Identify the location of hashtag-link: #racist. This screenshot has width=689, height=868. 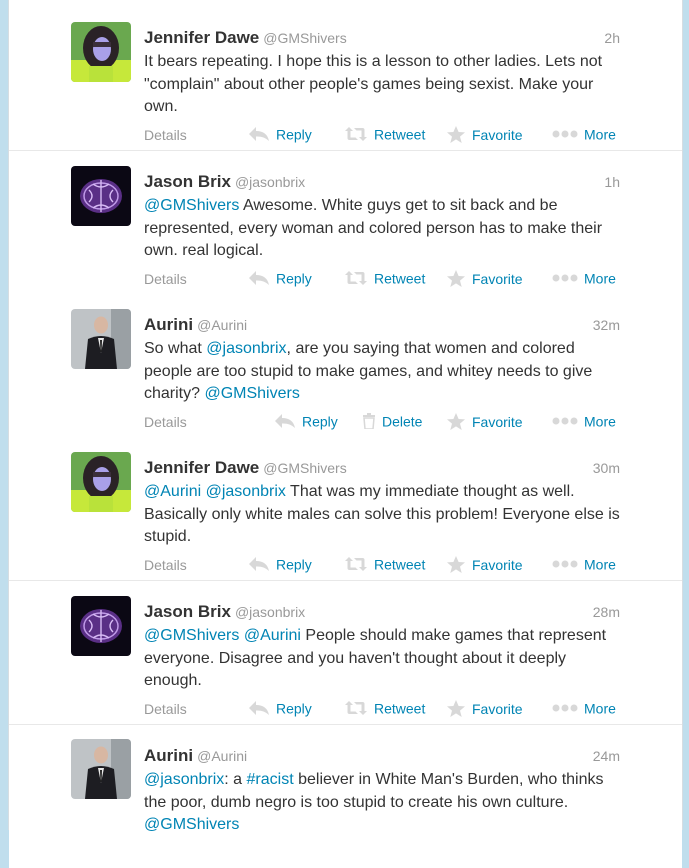
(270, 779).